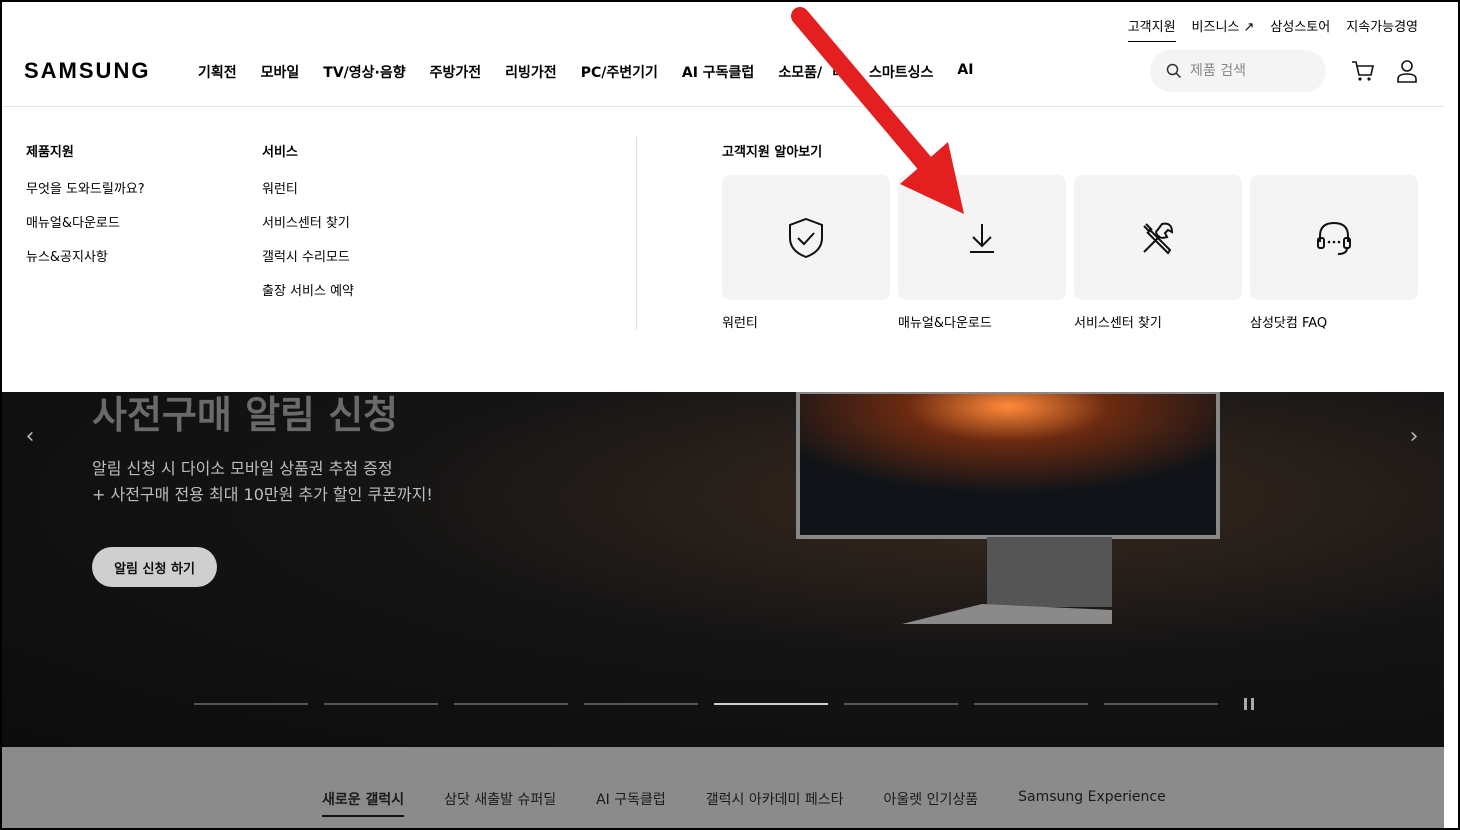 The height and width of the screenshot is (830, 1460). What do you see at coordinates (531, 72) in the screenshot?
I see `nav-item: 리빙가전` at bounding box center [531, 72].